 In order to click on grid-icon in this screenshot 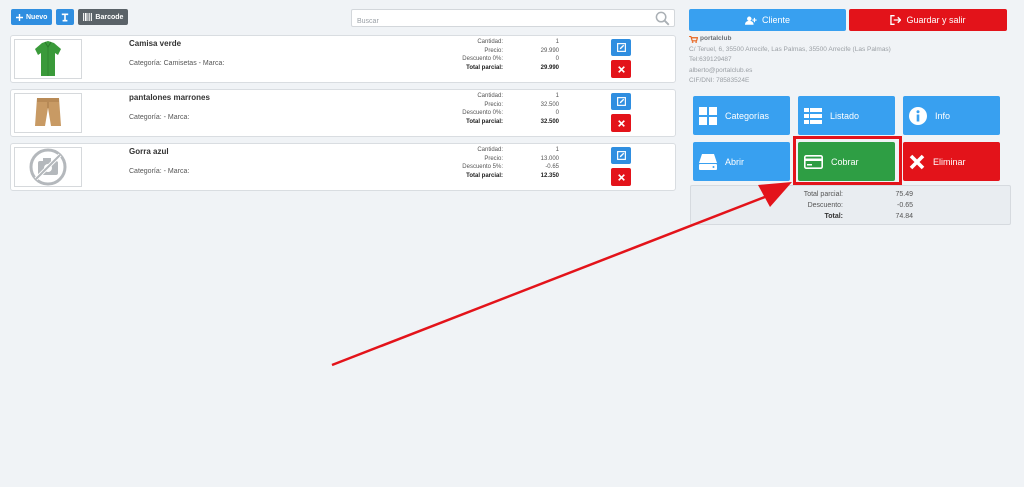, I will do `click(708, 115)`.